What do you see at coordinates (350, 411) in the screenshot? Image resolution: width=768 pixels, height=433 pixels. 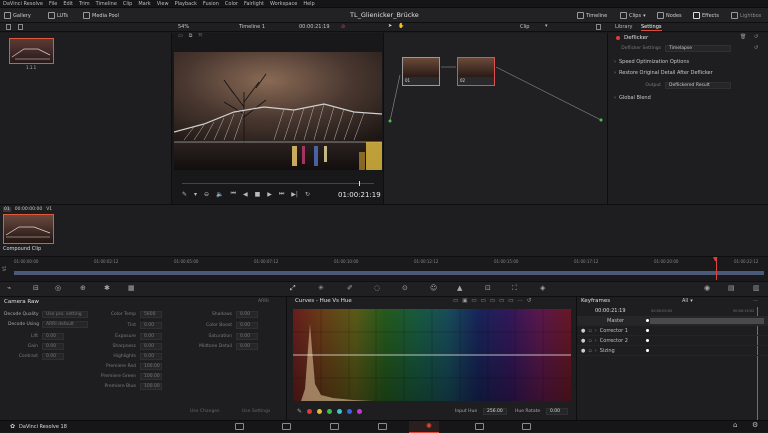 I see `swatch-blue` at bounding box center [350, 411].